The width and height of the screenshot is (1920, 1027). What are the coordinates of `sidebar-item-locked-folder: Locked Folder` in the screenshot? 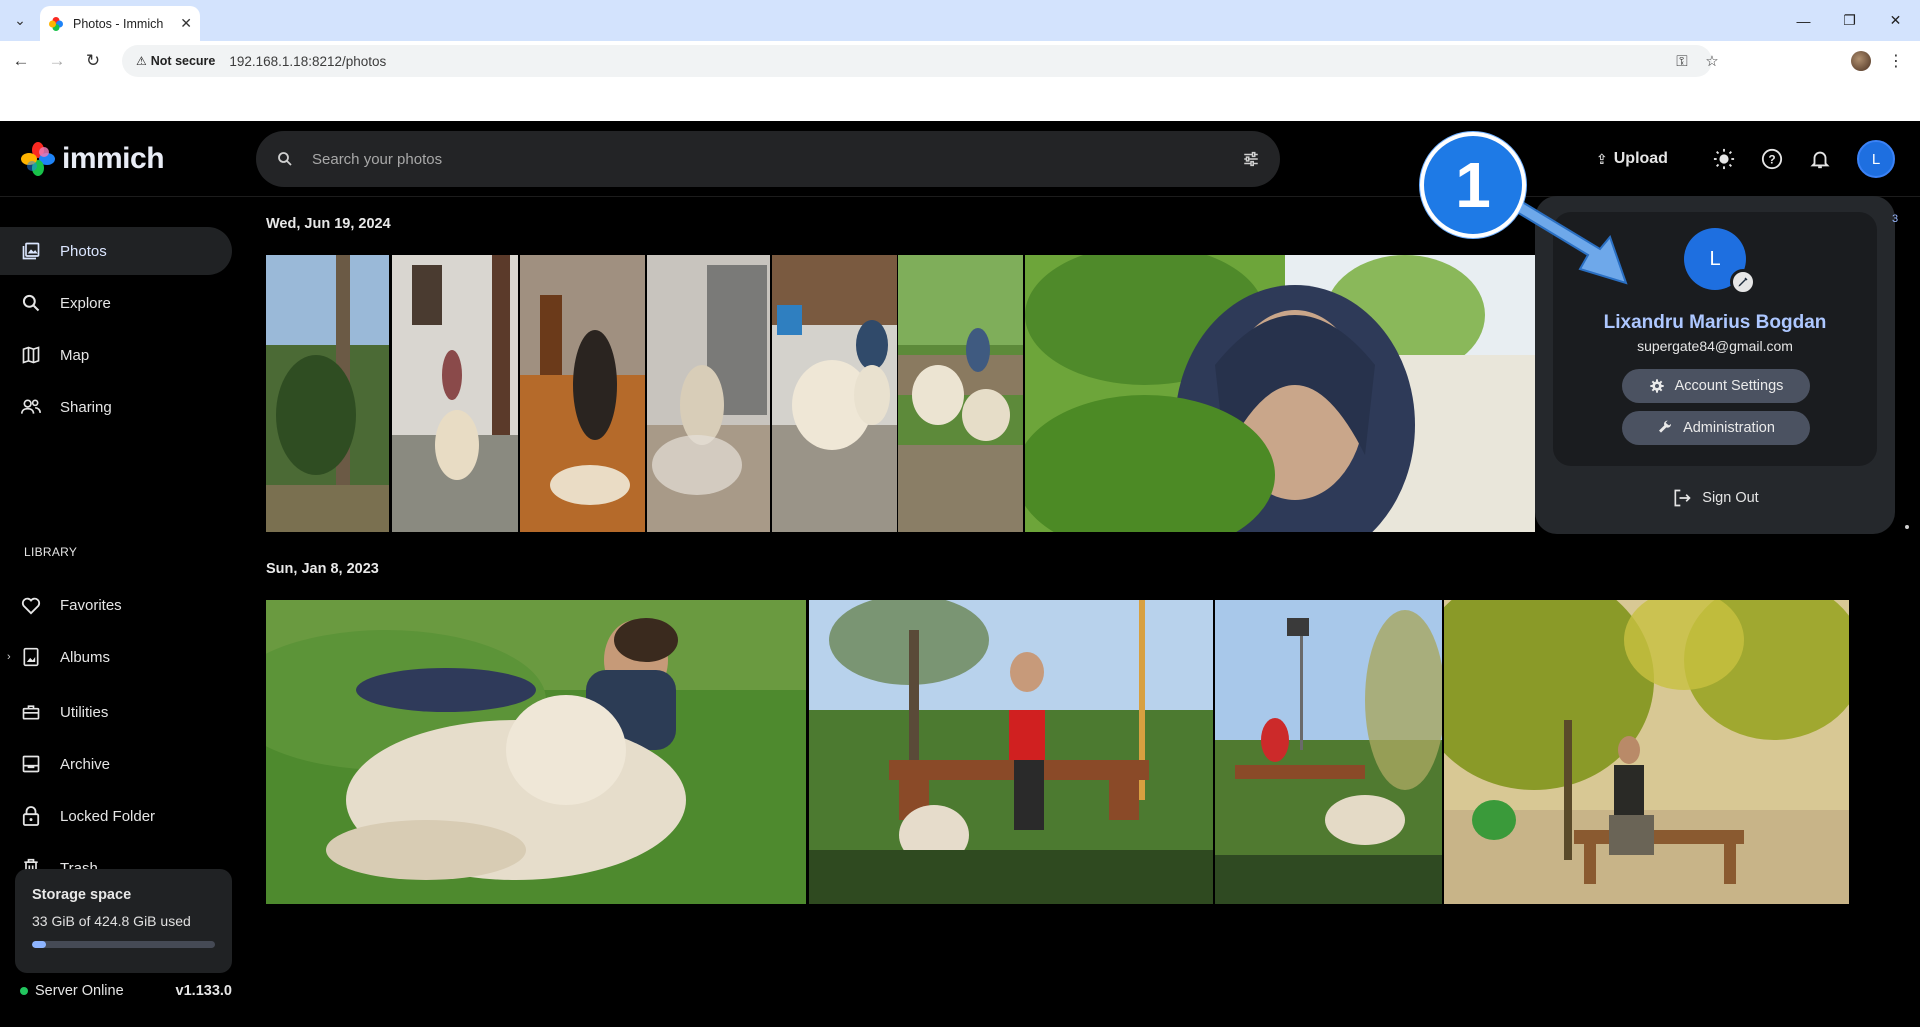 It's located at (116, 816).